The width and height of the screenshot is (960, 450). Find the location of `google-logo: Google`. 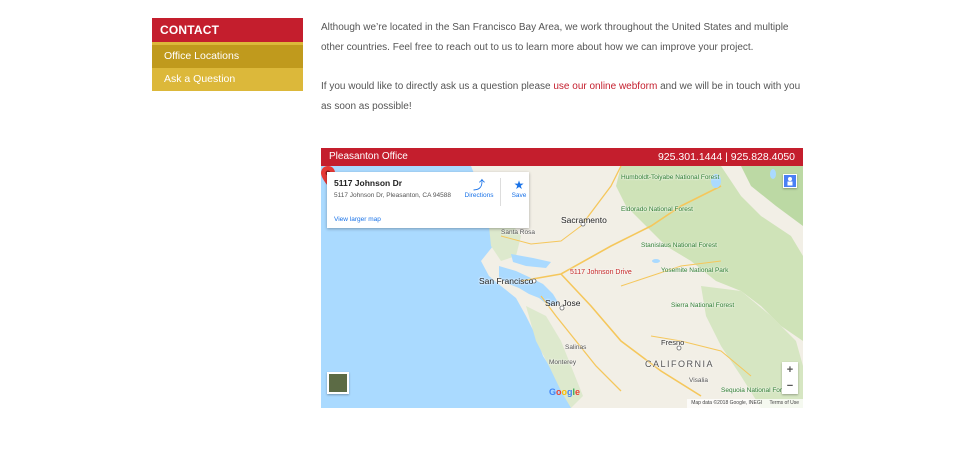

google-logo: Google is located at coordinates (565, 392).